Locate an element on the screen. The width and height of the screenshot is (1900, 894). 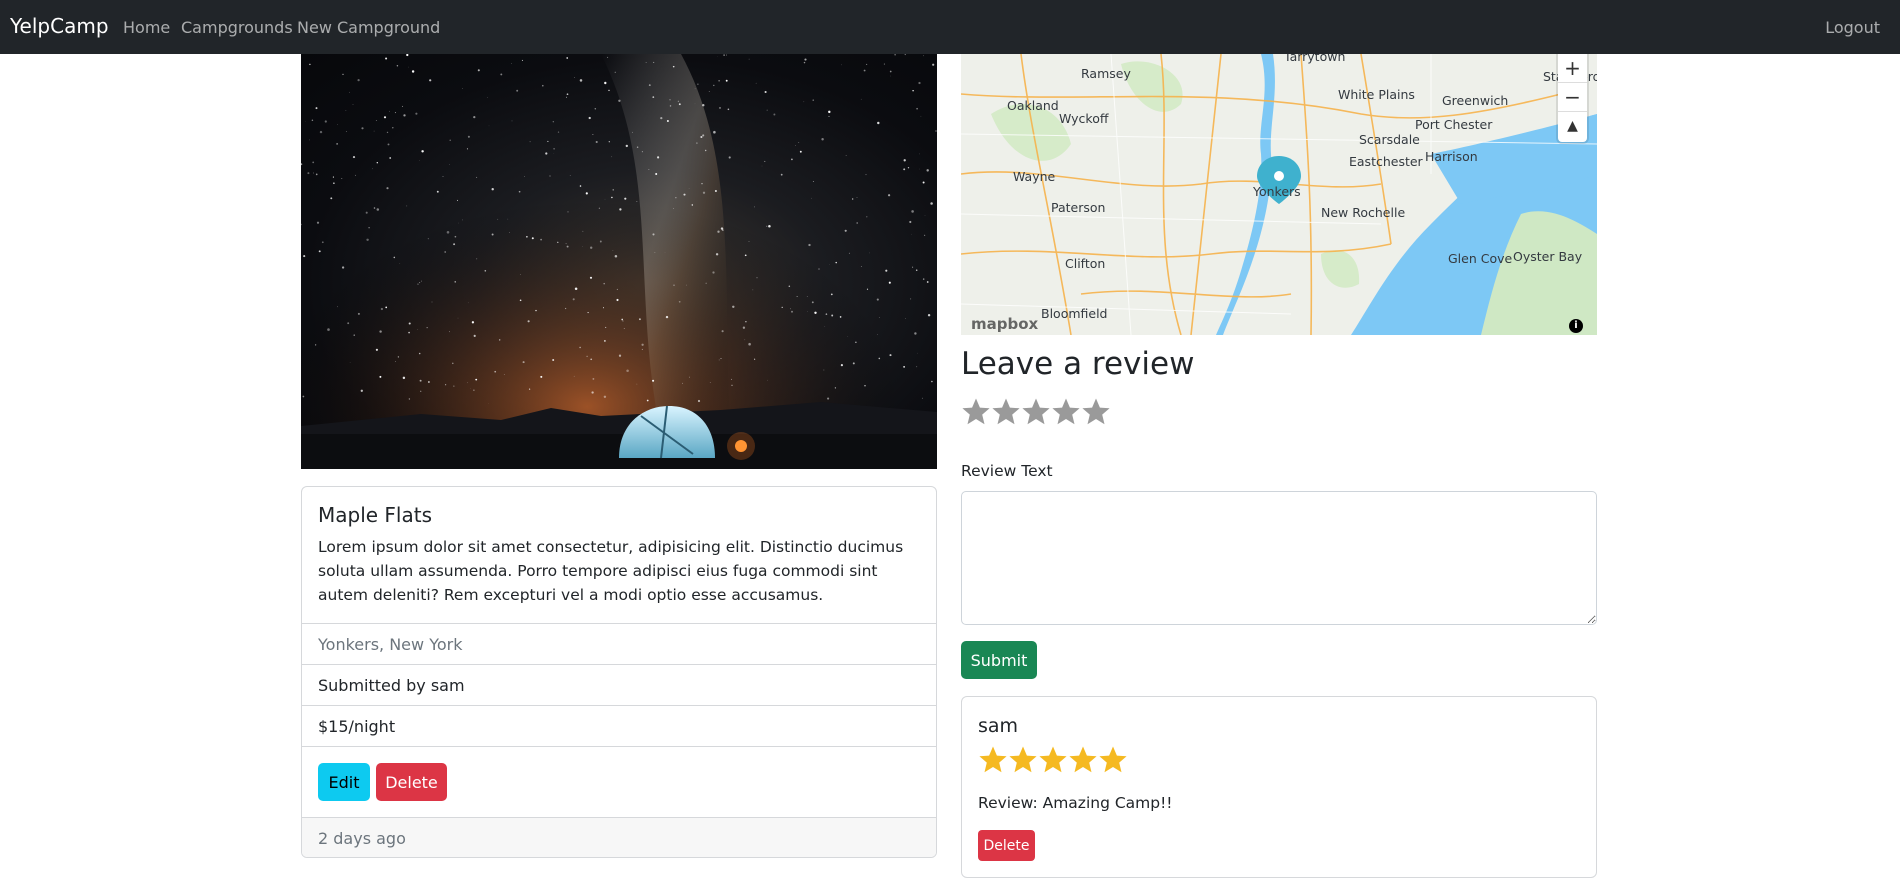
review-text-input is located at coordinates (1279, 558).